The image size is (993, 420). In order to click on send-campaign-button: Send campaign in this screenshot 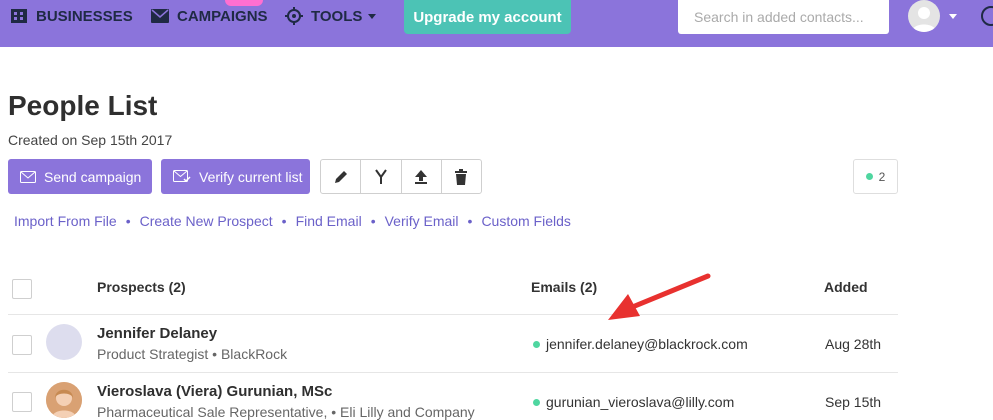, I will do `click(80, 176)`.